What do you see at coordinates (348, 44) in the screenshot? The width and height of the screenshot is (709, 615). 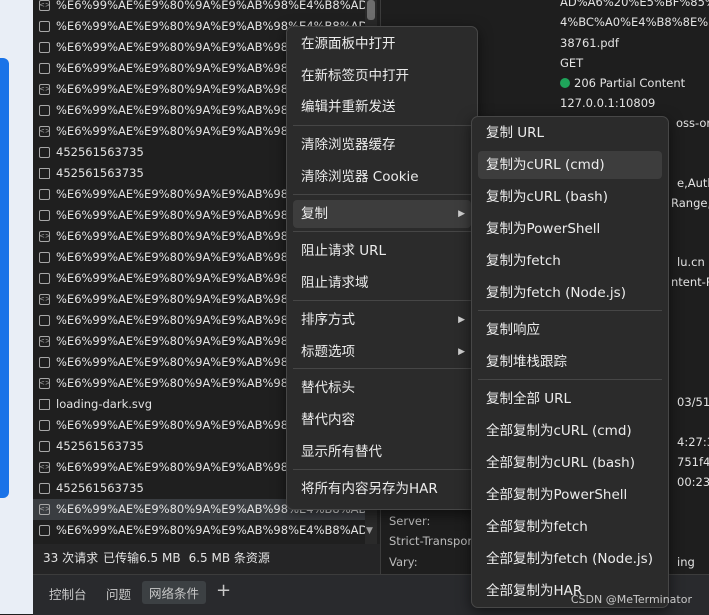 I see `context-menu-item-label: 在源面板中打开` at bounding box center [348, 44].